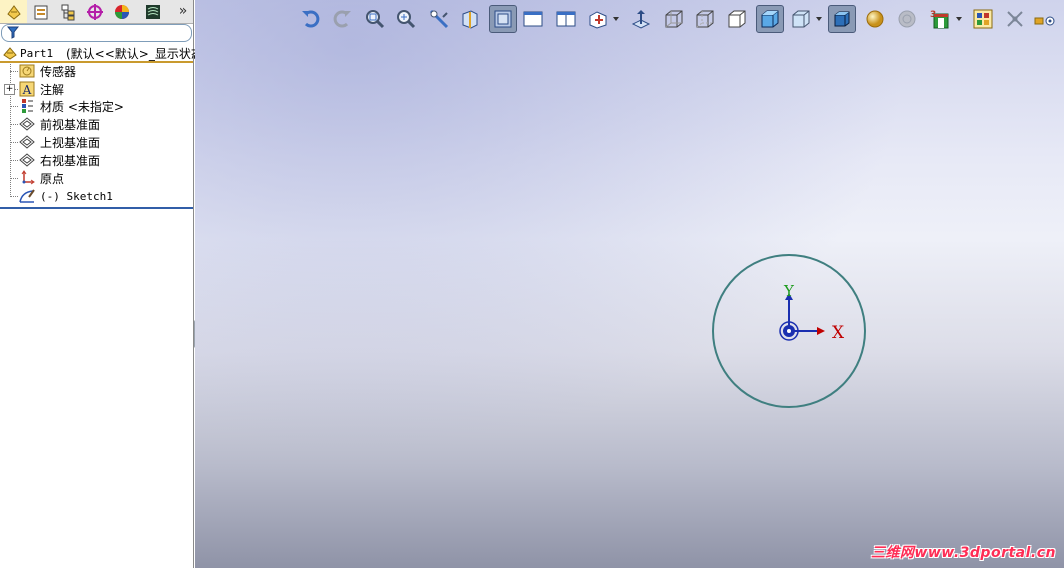 The width and height of the screenshot is (1064, 568). I want to click on tree-item-sketch1: (-) Sketch1, so click(96, 196).